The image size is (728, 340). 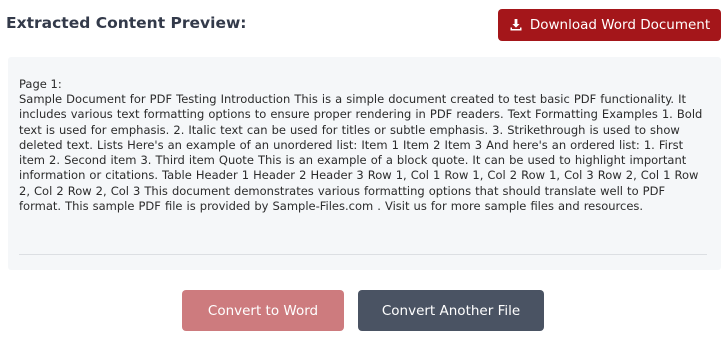 I want to click on preview-divider, so click(x=363, y=254).